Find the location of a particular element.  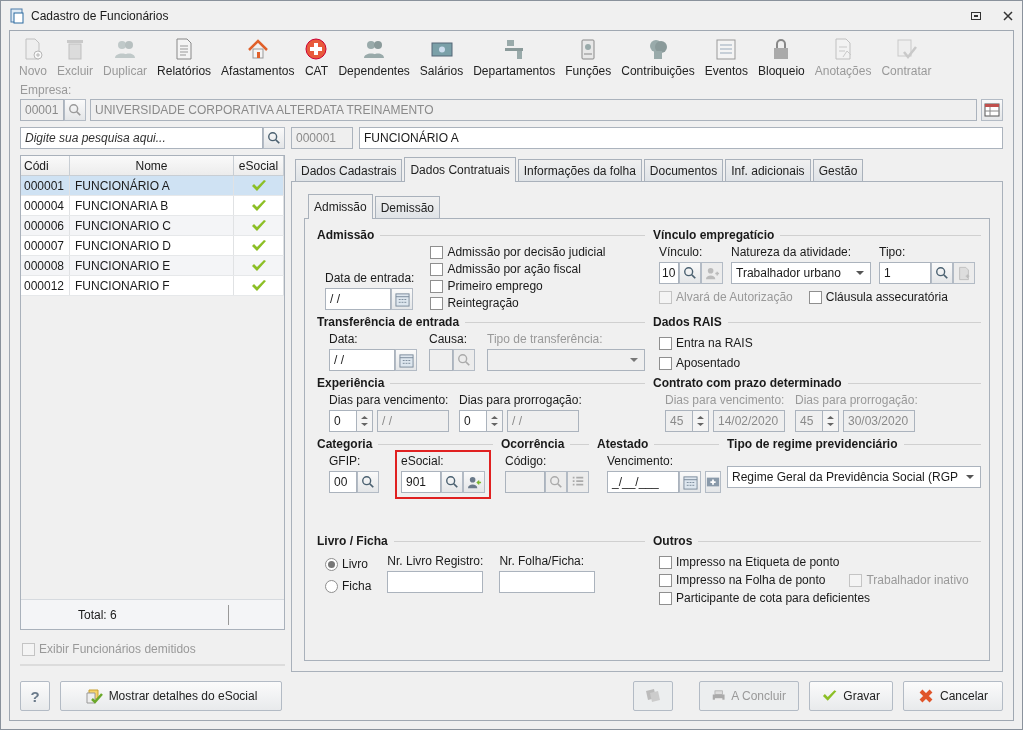

column-header: eSocial is located at coordinates (259, 165).